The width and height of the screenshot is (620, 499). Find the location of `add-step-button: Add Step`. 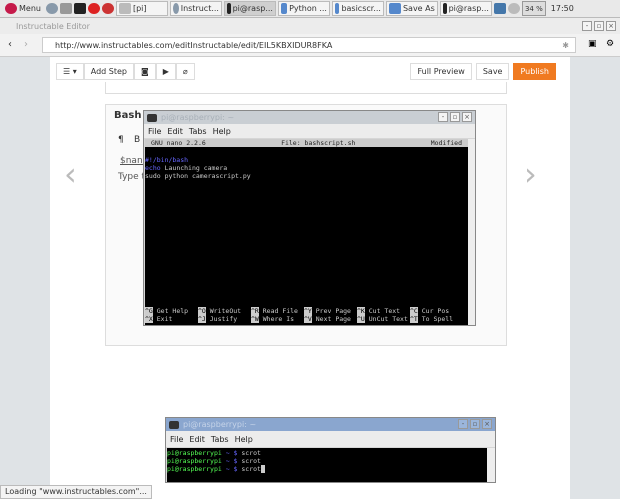

add-step-button: Add Step is located at coordinates (108, 71).